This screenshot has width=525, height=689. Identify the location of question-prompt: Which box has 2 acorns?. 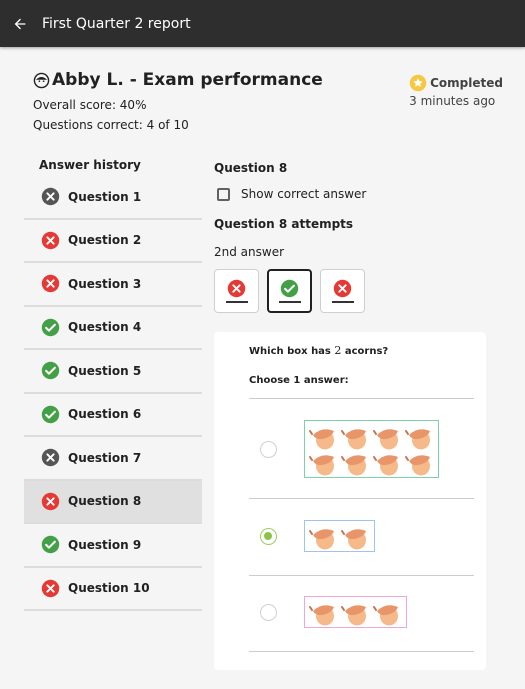
(319, 350).